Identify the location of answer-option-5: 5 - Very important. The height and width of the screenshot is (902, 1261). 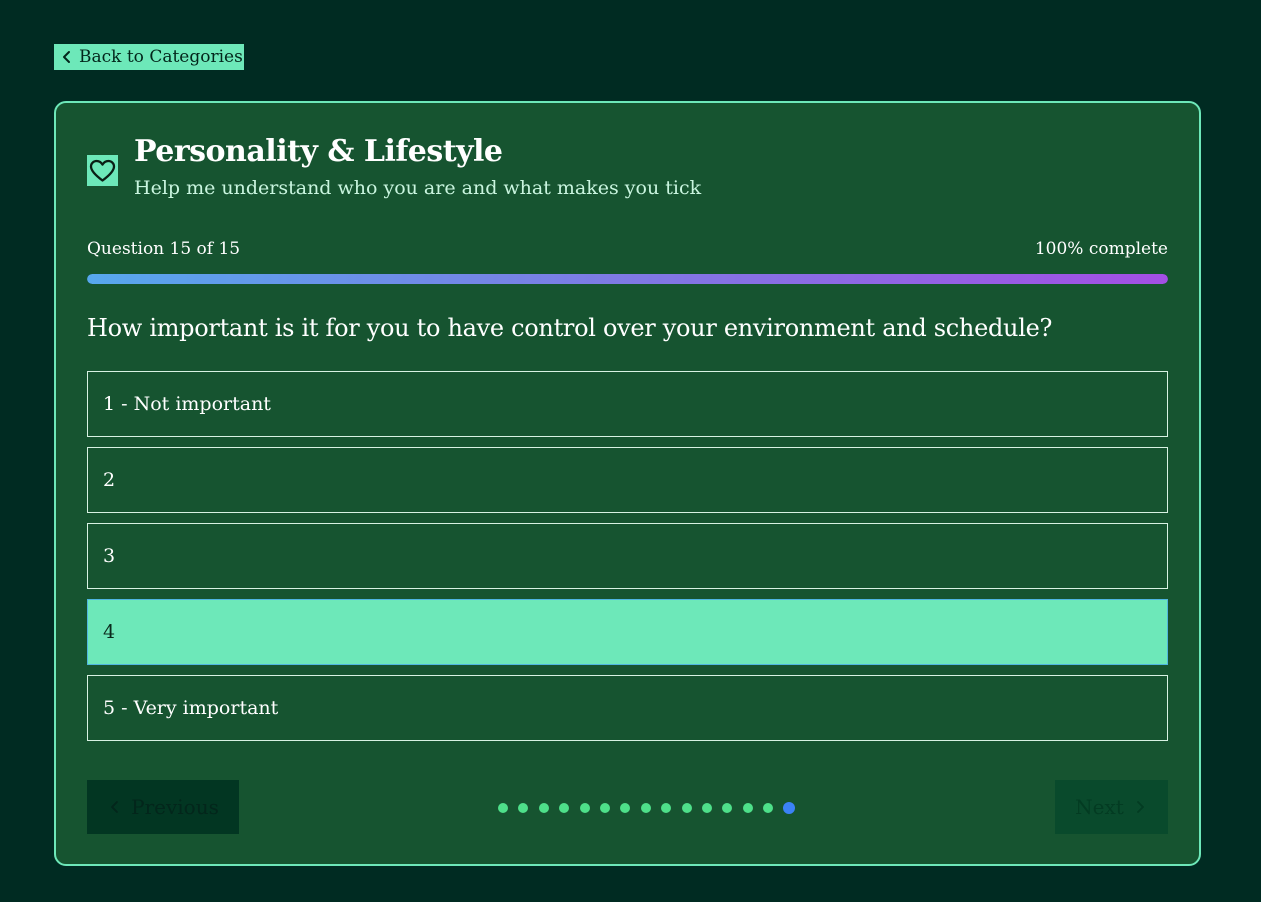
(627, 708).